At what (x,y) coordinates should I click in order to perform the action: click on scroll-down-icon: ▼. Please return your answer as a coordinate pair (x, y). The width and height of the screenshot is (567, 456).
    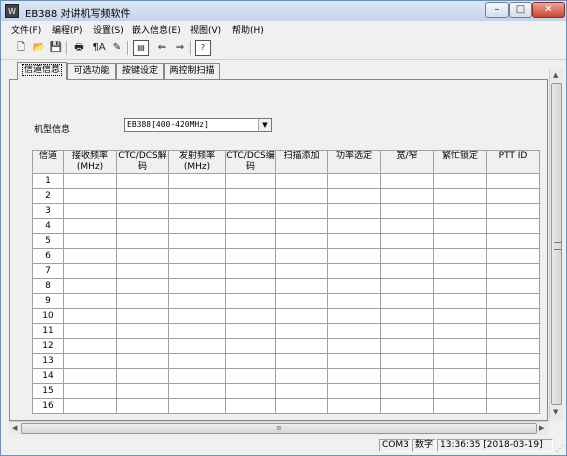
    Looking at the image, I should click on (555, 412).